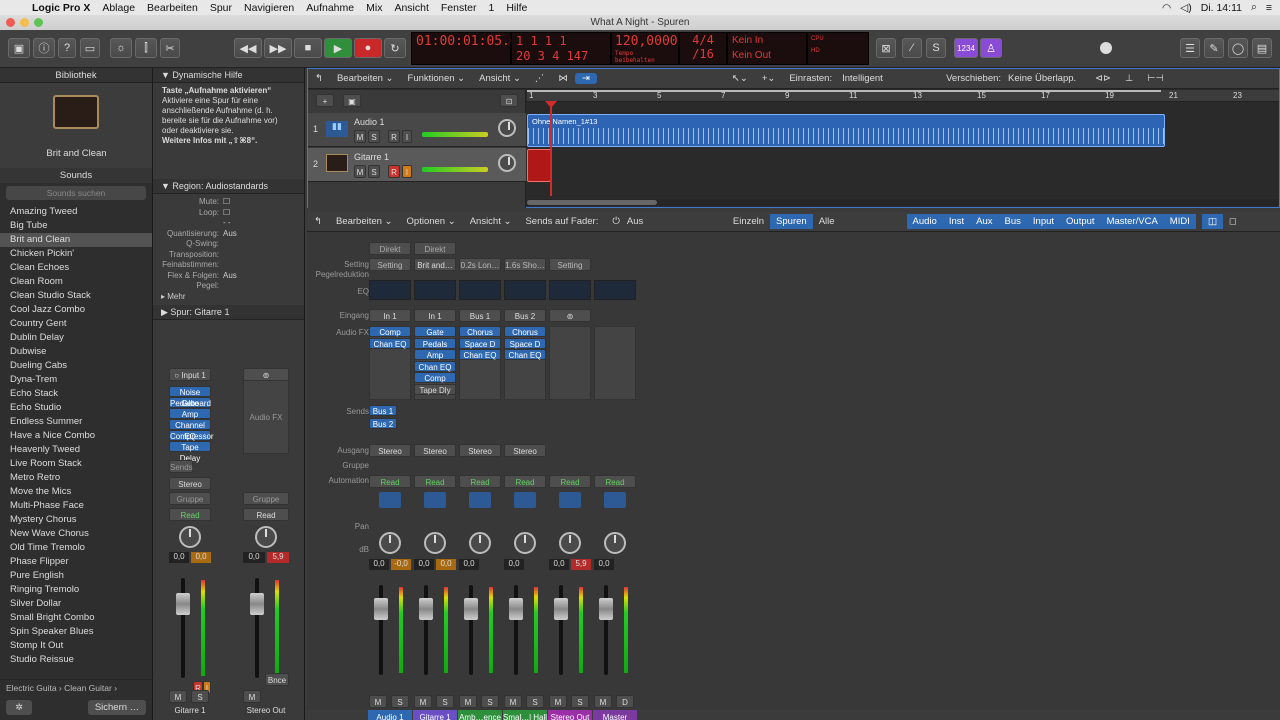  What do you see at coordinates (76, 394) in the screenshot?
I see `sound-item: Echo Stack` at bounding box center [76, 394].